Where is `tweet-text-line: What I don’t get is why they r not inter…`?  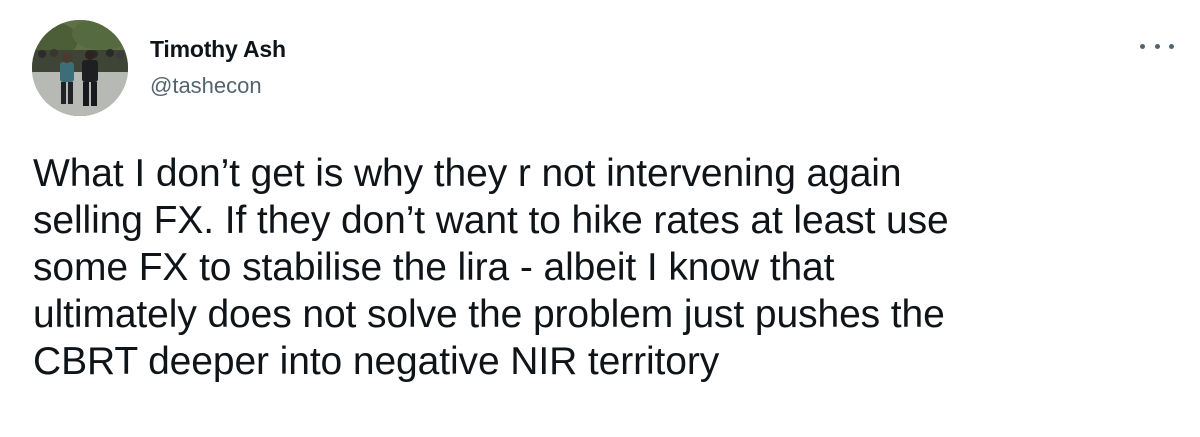
tweet-text-line: What I don’t get is why they r not inter… is located at coordinates (467, 173).